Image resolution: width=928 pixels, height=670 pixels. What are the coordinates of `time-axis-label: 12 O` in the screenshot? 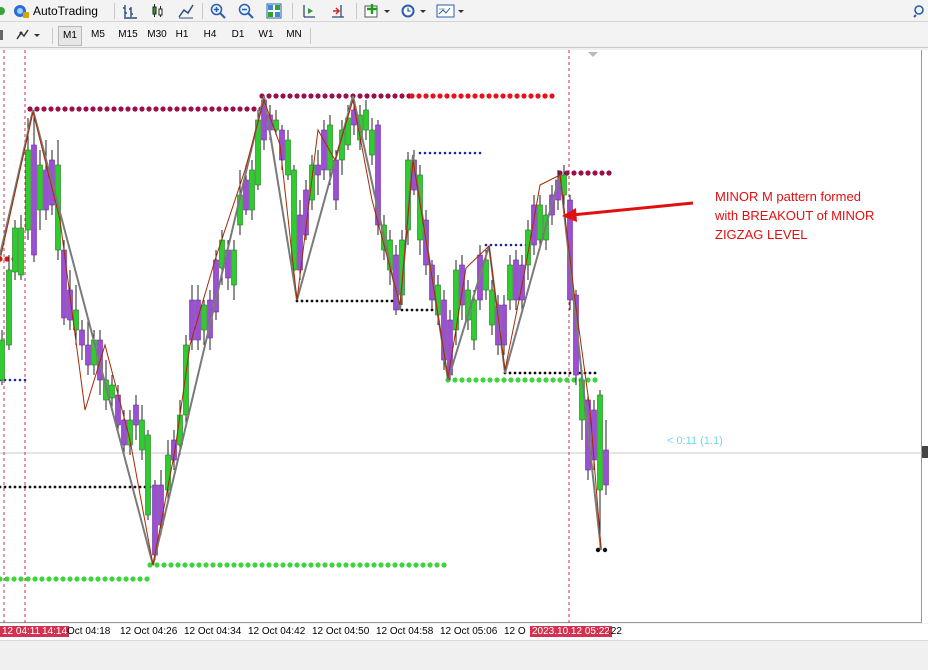 It's located at (515, 631).